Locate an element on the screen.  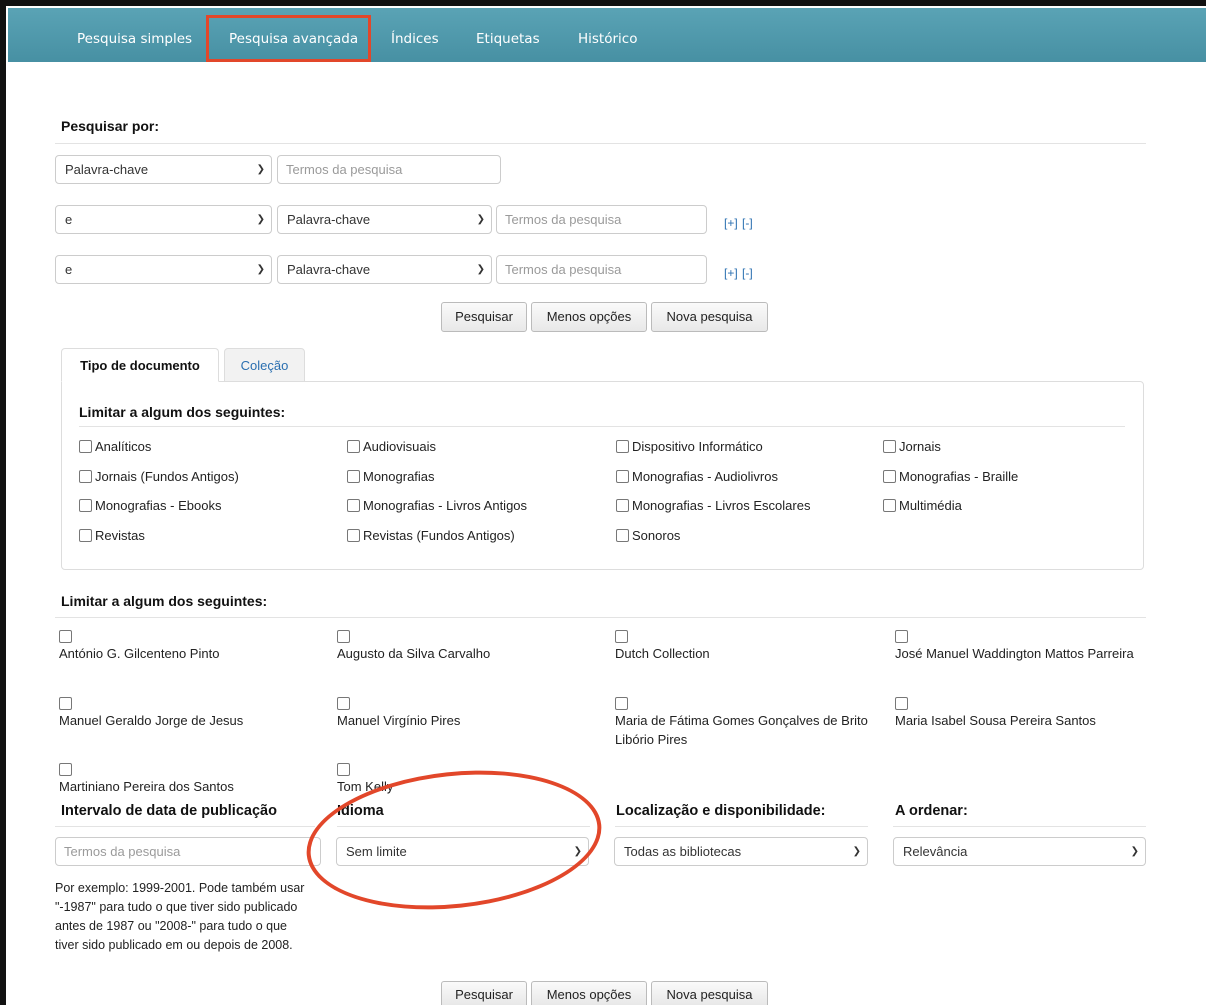
collection-label: Tom Kelly is located at coordinates (365, 786).